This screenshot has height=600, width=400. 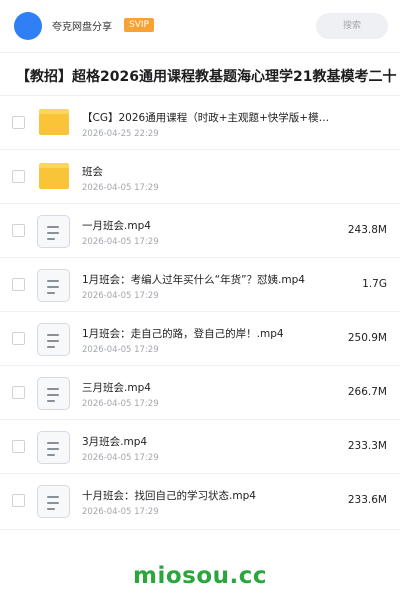 What do you see at coordinates (200, 177) in the screenshot?
I see `file-row: 班会 2026-04-05 17:29` at bounding box center [200, 177].